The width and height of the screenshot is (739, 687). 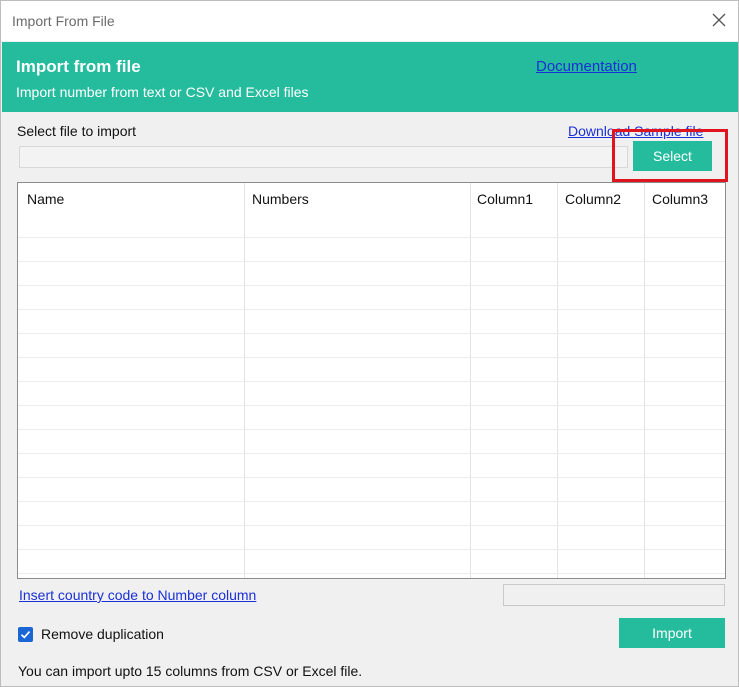 I want to click on select-button: Select, so click(x=672, y=156).